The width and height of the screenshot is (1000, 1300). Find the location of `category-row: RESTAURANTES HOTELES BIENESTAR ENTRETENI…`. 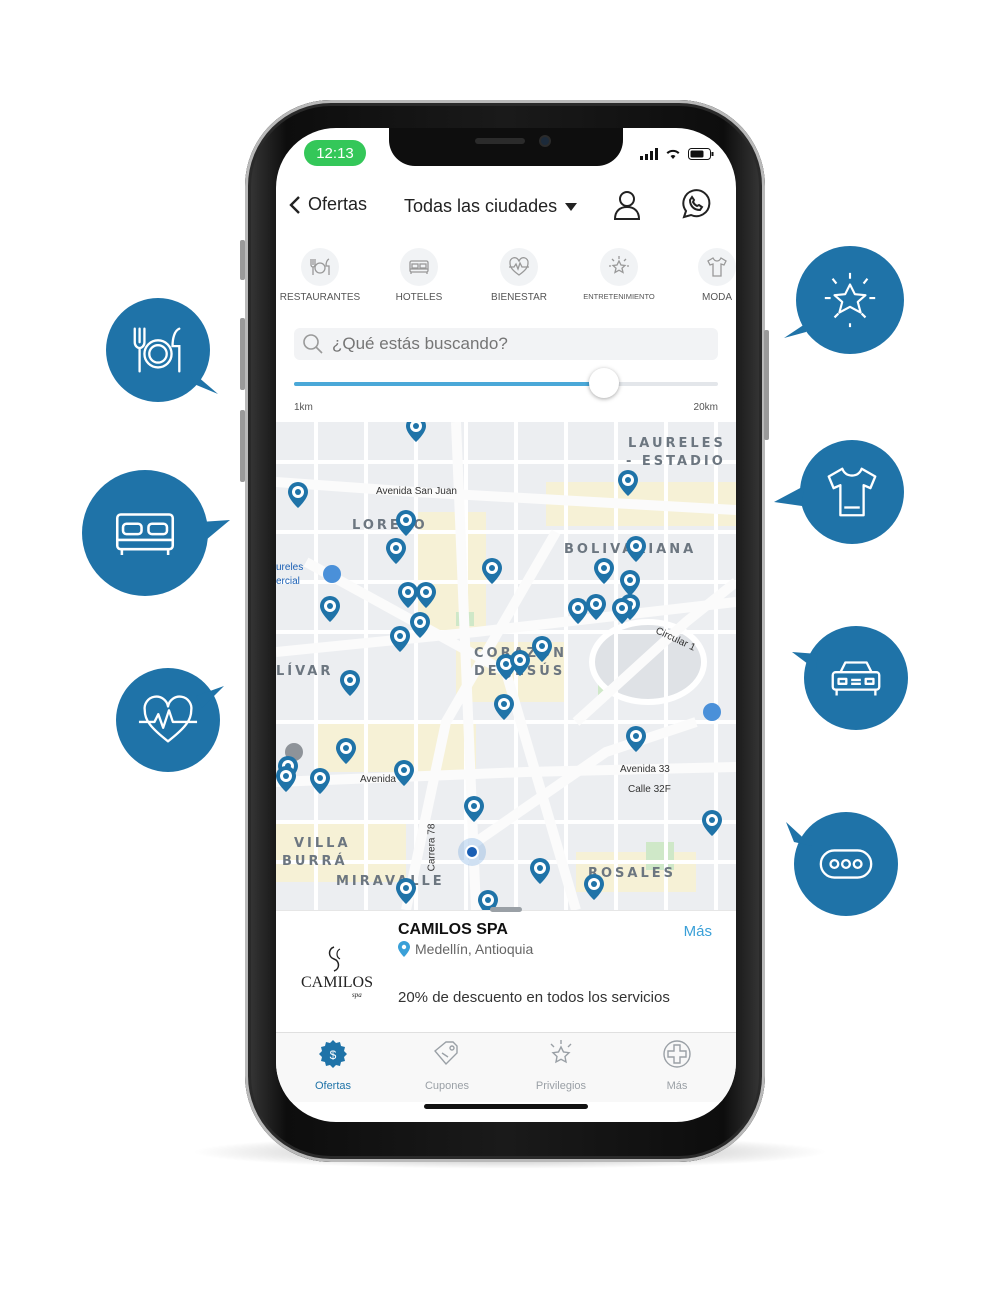

category-row: RESTAURANTES HOTELES BIENESTAR ENTRETENI… is located at coordinates (506, 280).